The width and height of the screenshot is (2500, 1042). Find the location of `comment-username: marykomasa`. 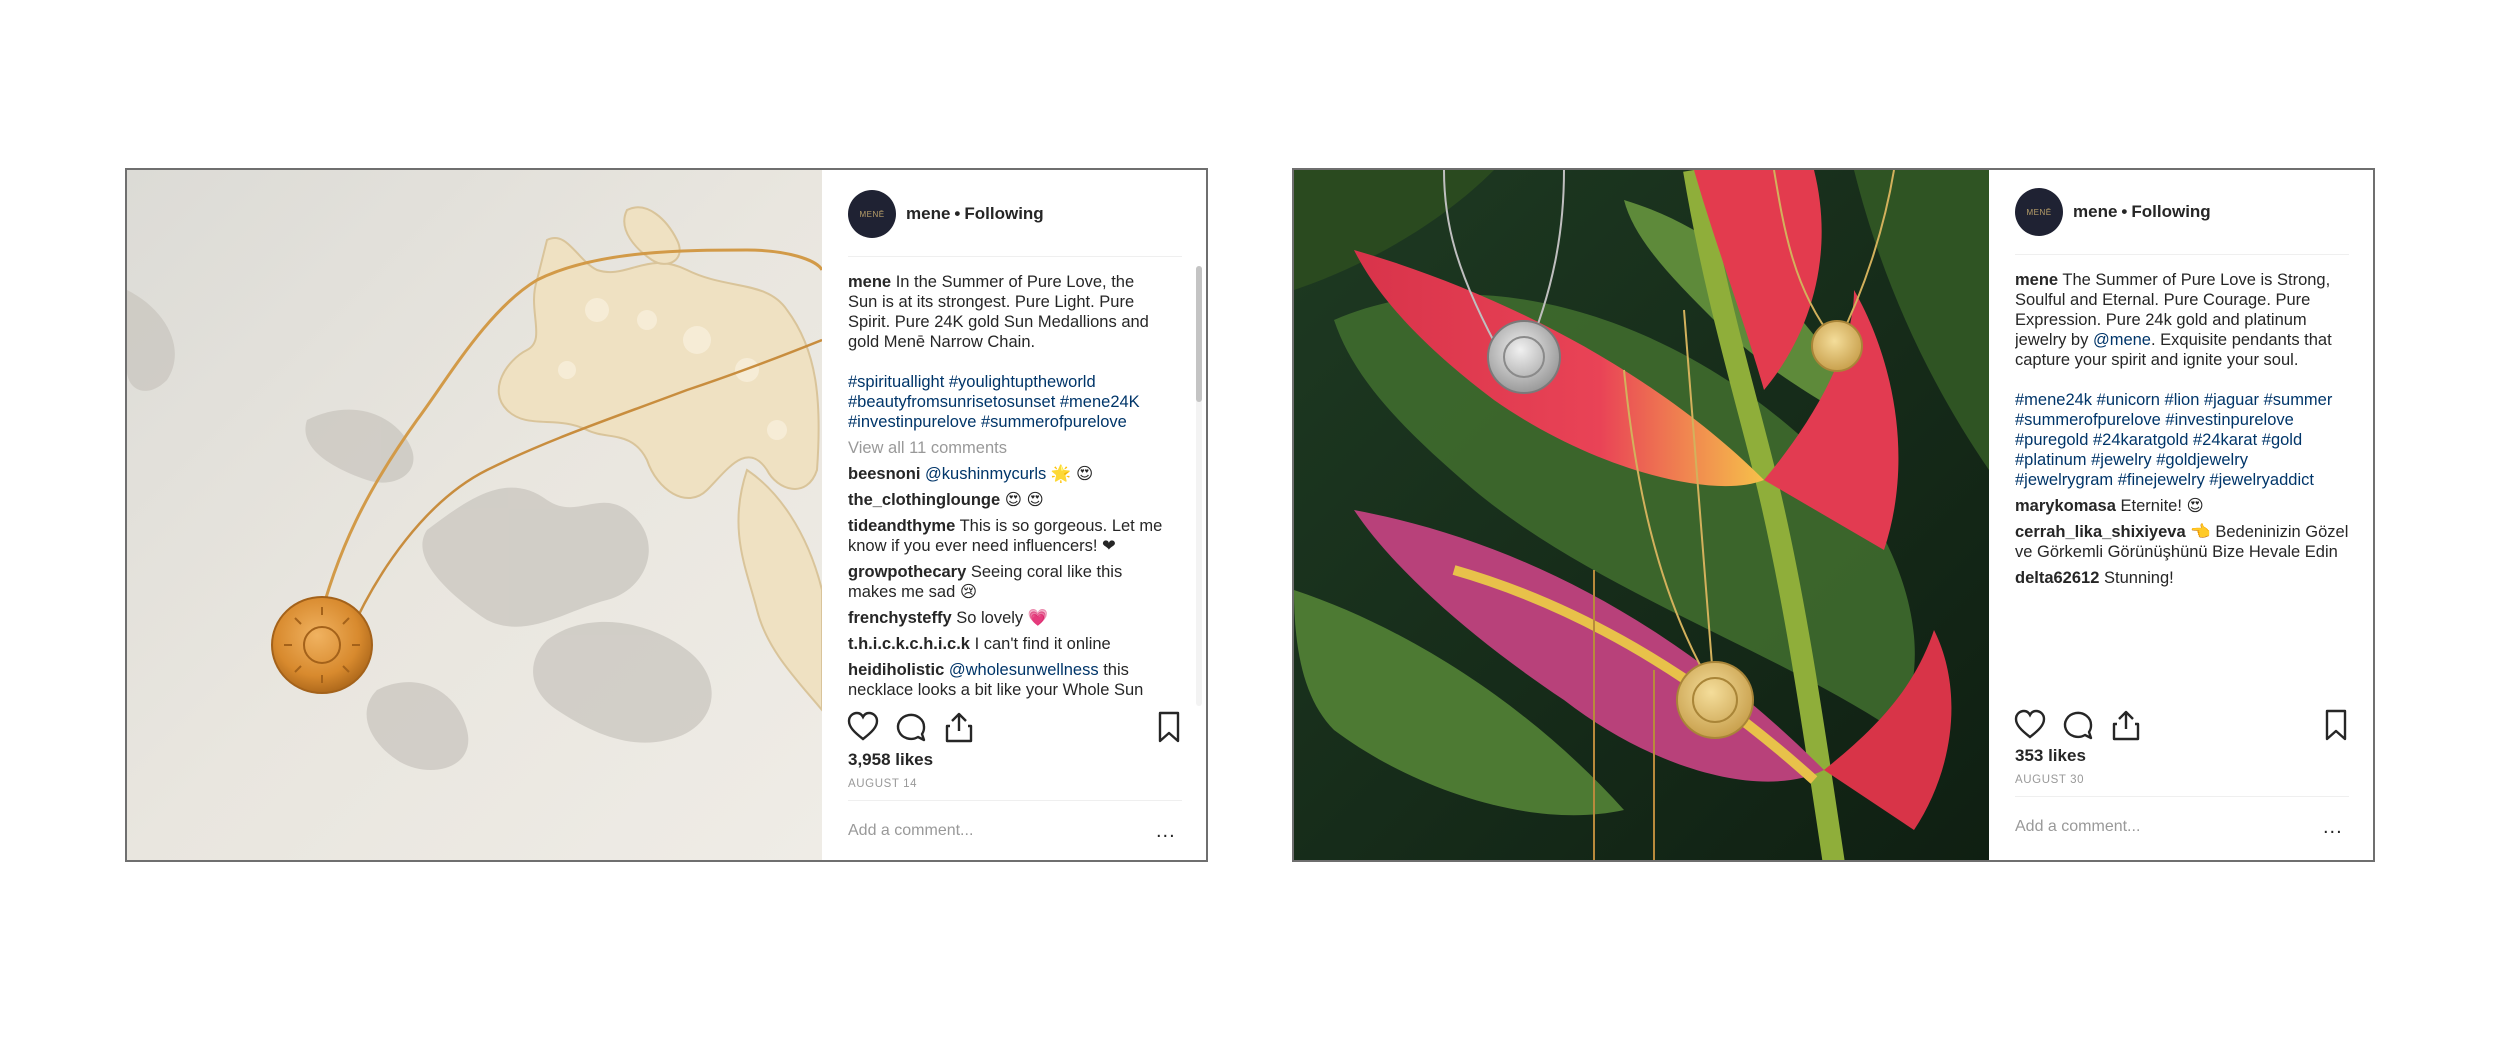

comment-username: marykomasa is located at coordinates (2065, 506).